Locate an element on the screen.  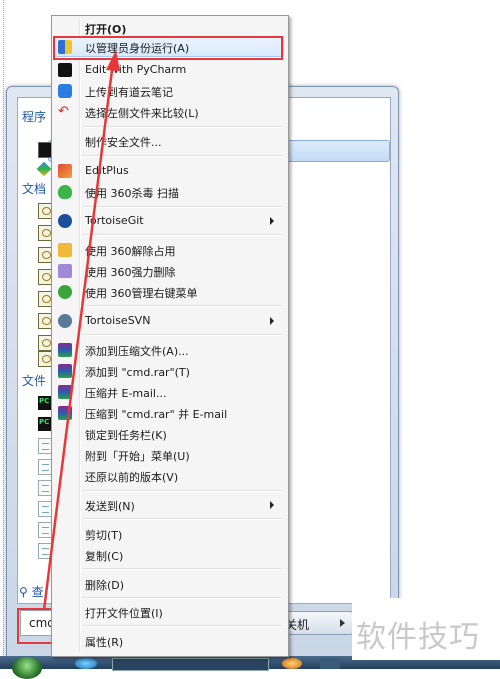
app-icon is located at coordinates (44, 169).